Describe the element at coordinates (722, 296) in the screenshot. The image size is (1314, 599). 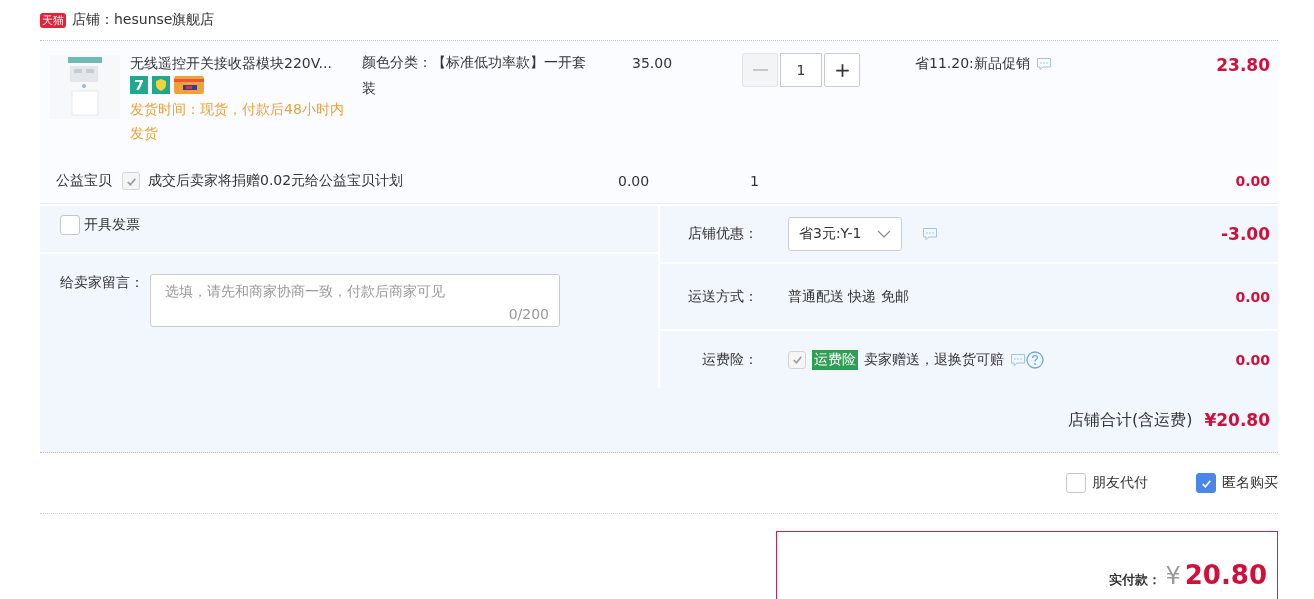
I see `shipping-label: 运送方式：` at that location.